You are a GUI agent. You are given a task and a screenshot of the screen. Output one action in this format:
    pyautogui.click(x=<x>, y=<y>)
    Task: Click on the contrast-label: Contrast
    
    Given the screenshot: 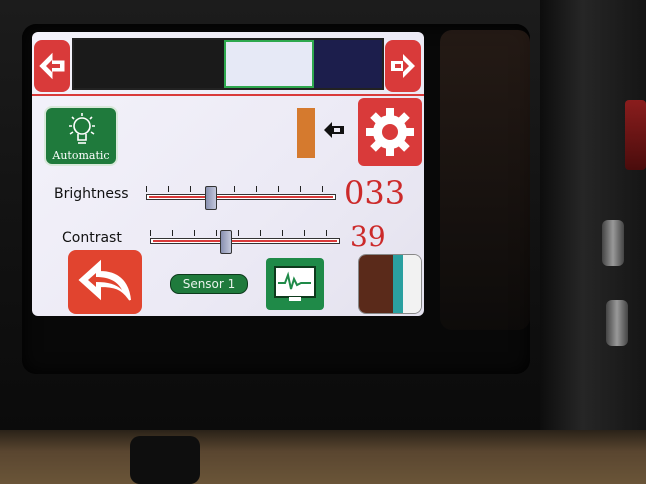 What is the action you would take?
    pyautogui.click(x=92, y=238)
    